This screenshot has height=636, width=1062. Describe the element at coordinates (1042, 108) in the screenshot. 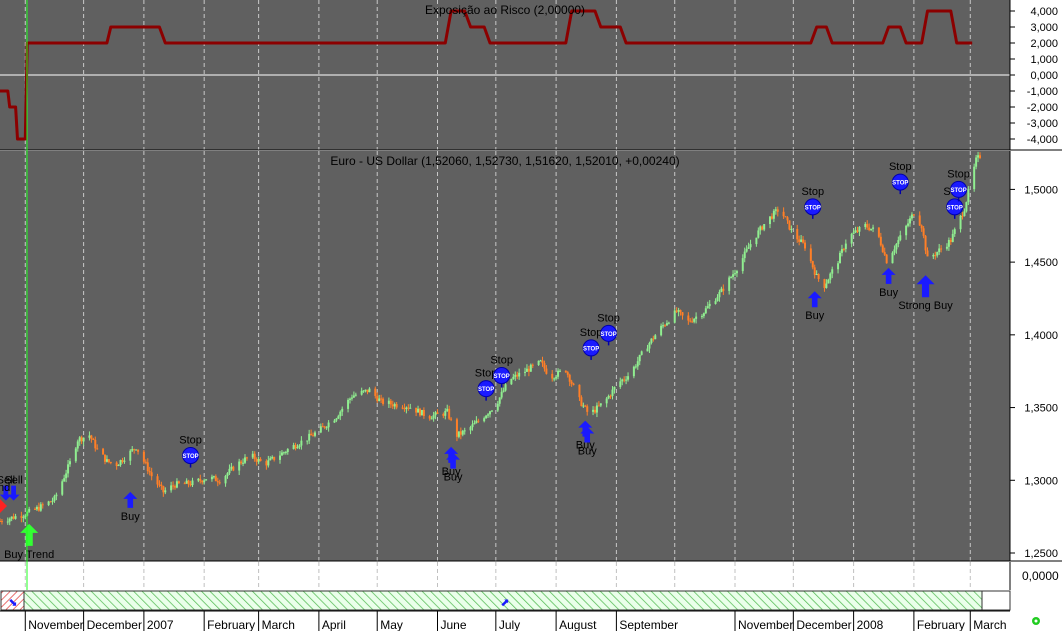

I see `risk-tick-label: -2,000` at that location.